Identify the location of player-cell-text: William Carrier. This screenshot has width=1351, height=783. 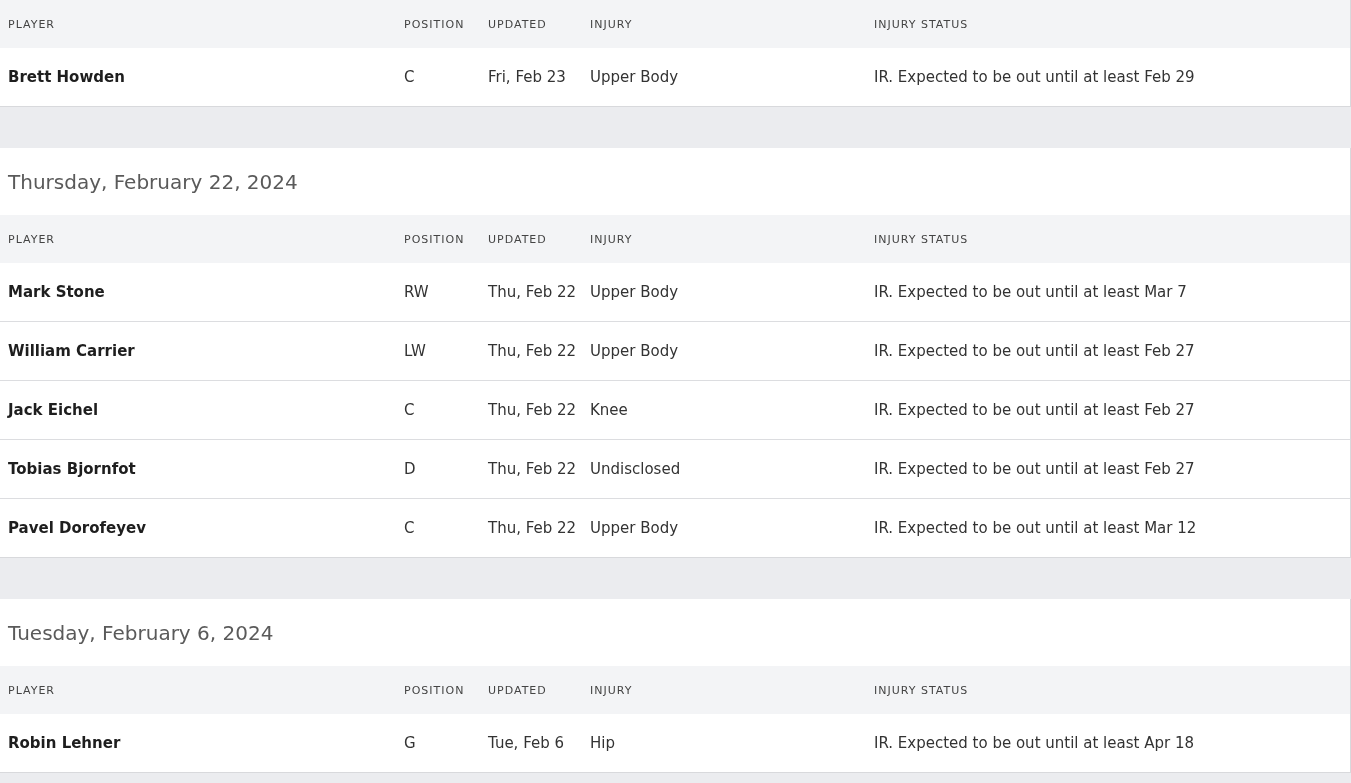
(71, 351).